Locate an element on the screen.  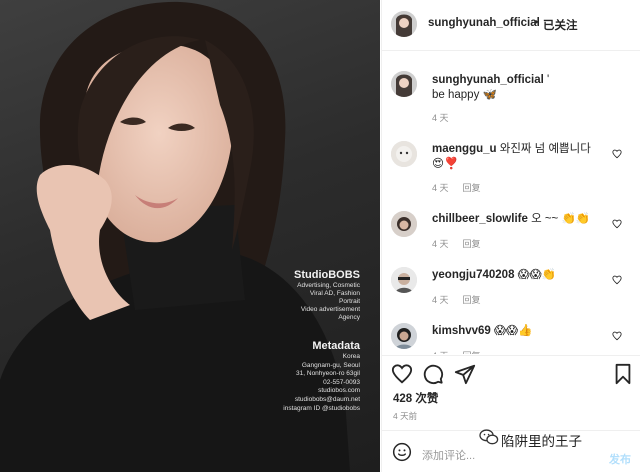
metadata-line: instagram ID @studiobobs is located at coordinates (321, 408).